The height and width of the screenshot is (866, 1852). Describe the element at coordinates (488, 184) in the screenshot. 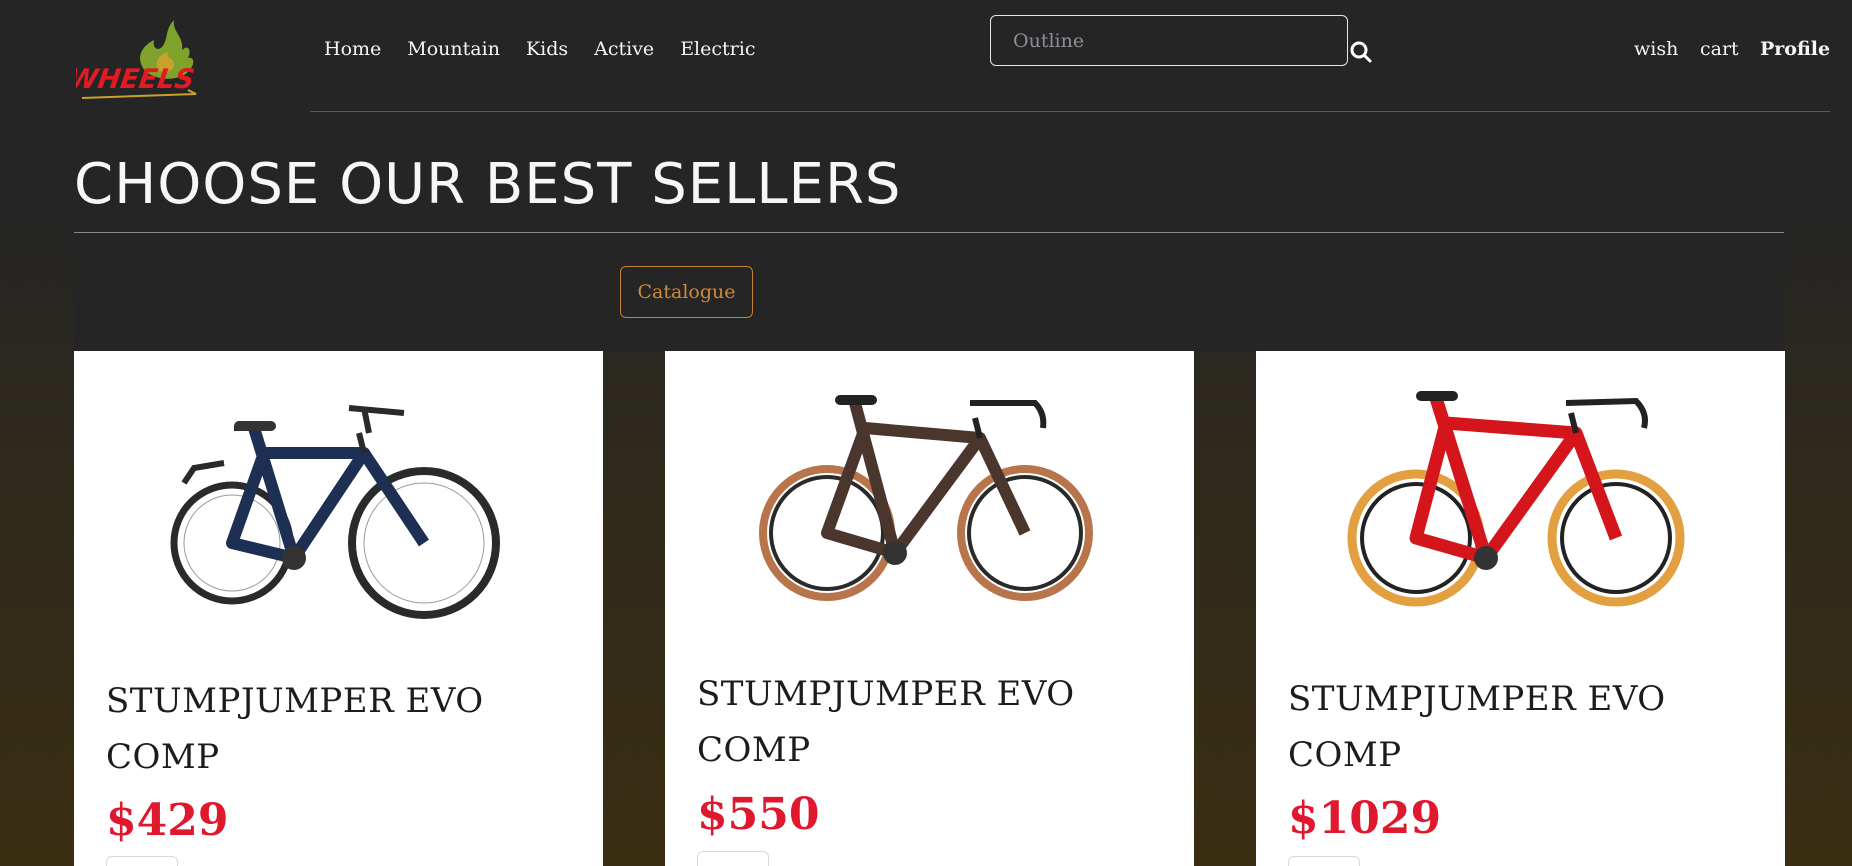

I see `page-title: CHOOSE OUR BEST SELLERS` at that location.